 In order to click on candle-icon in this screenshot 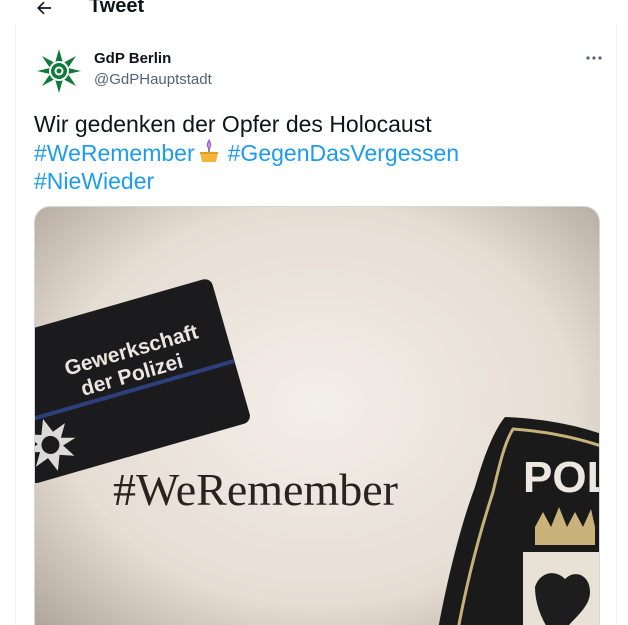, I will do `click(209, 150)`.